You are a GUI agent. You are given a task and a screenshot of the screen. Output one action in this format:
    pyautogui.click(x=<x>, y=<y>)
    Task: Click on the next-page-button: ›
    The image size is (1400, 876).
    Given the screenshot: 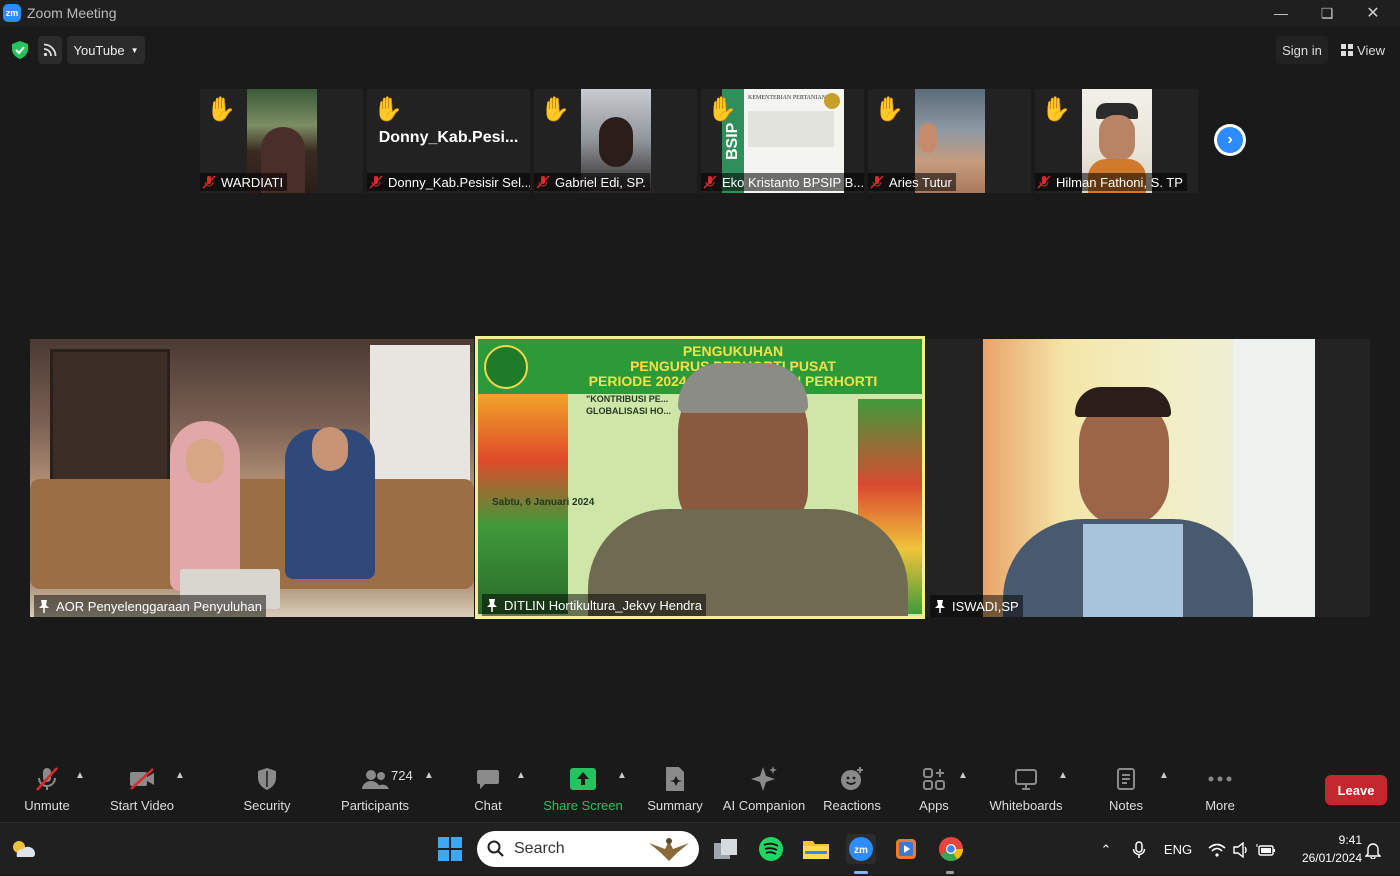 What is the action you would take?
    pyautogui.click(x=1230, y=140)
    